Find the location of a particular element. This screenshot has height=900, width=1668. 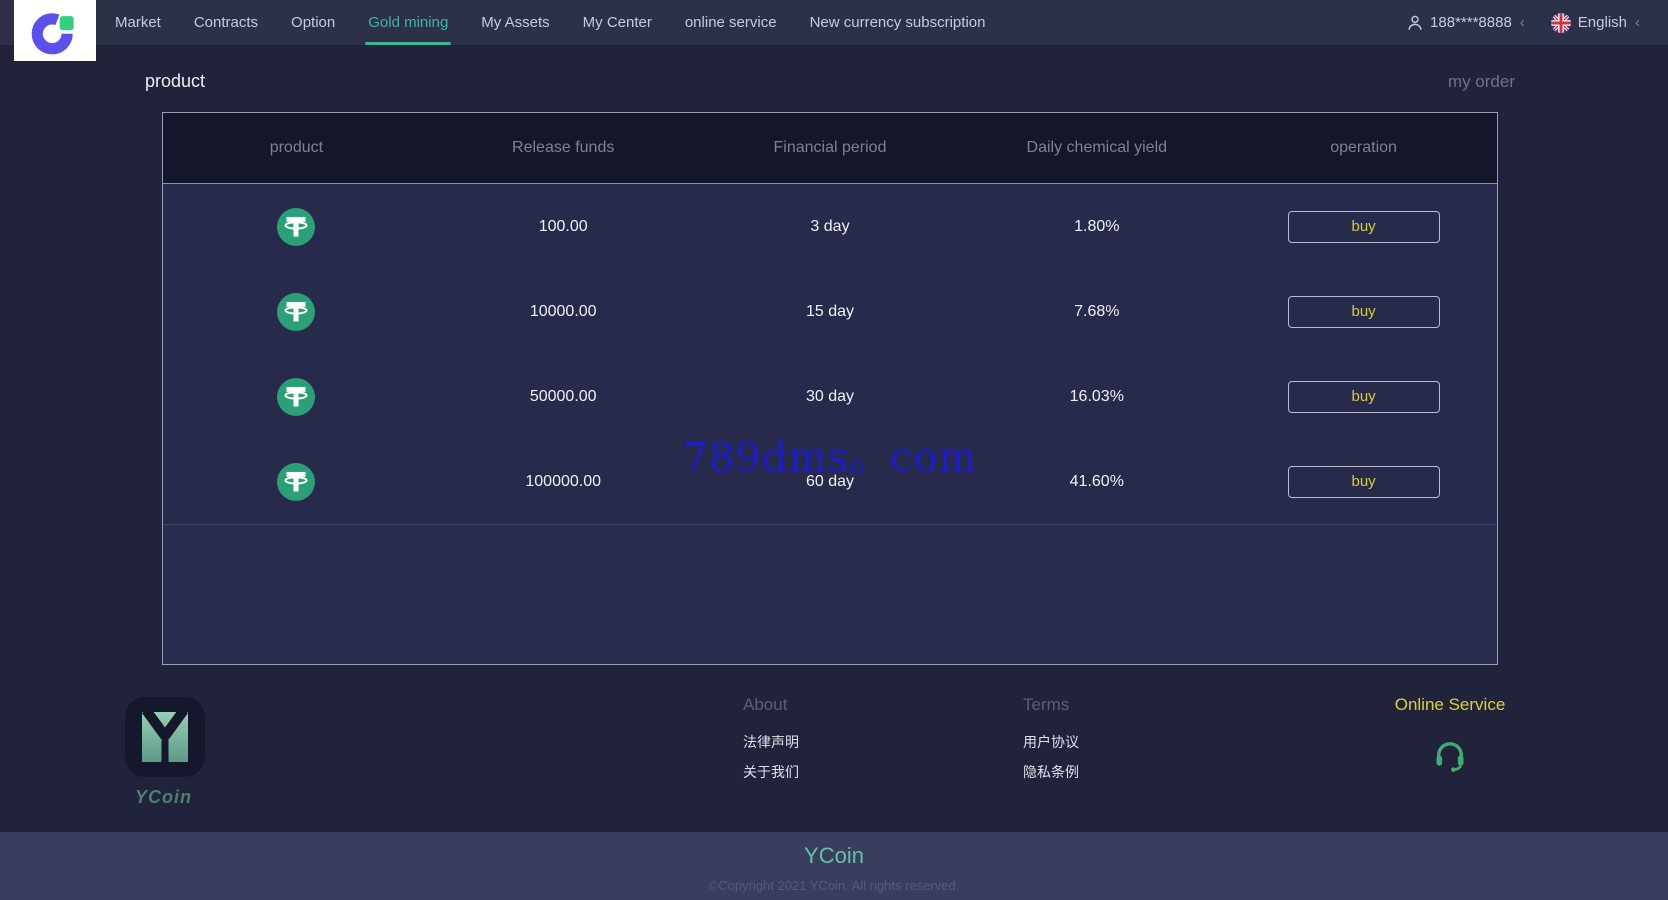

user-icon is located at coordinates (1415, 22).